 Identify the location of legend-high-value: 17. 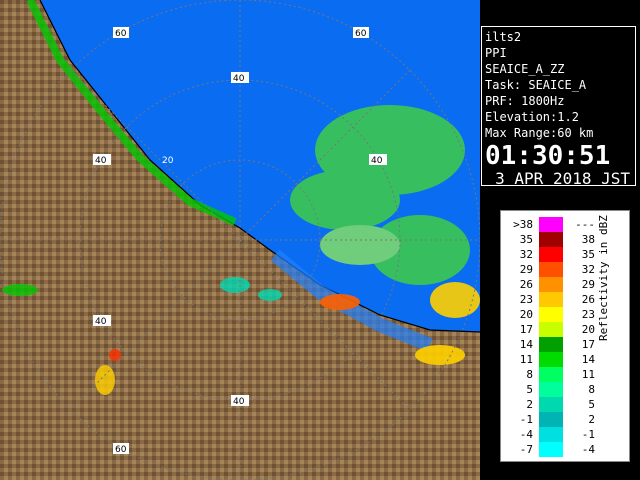
(588, 344).